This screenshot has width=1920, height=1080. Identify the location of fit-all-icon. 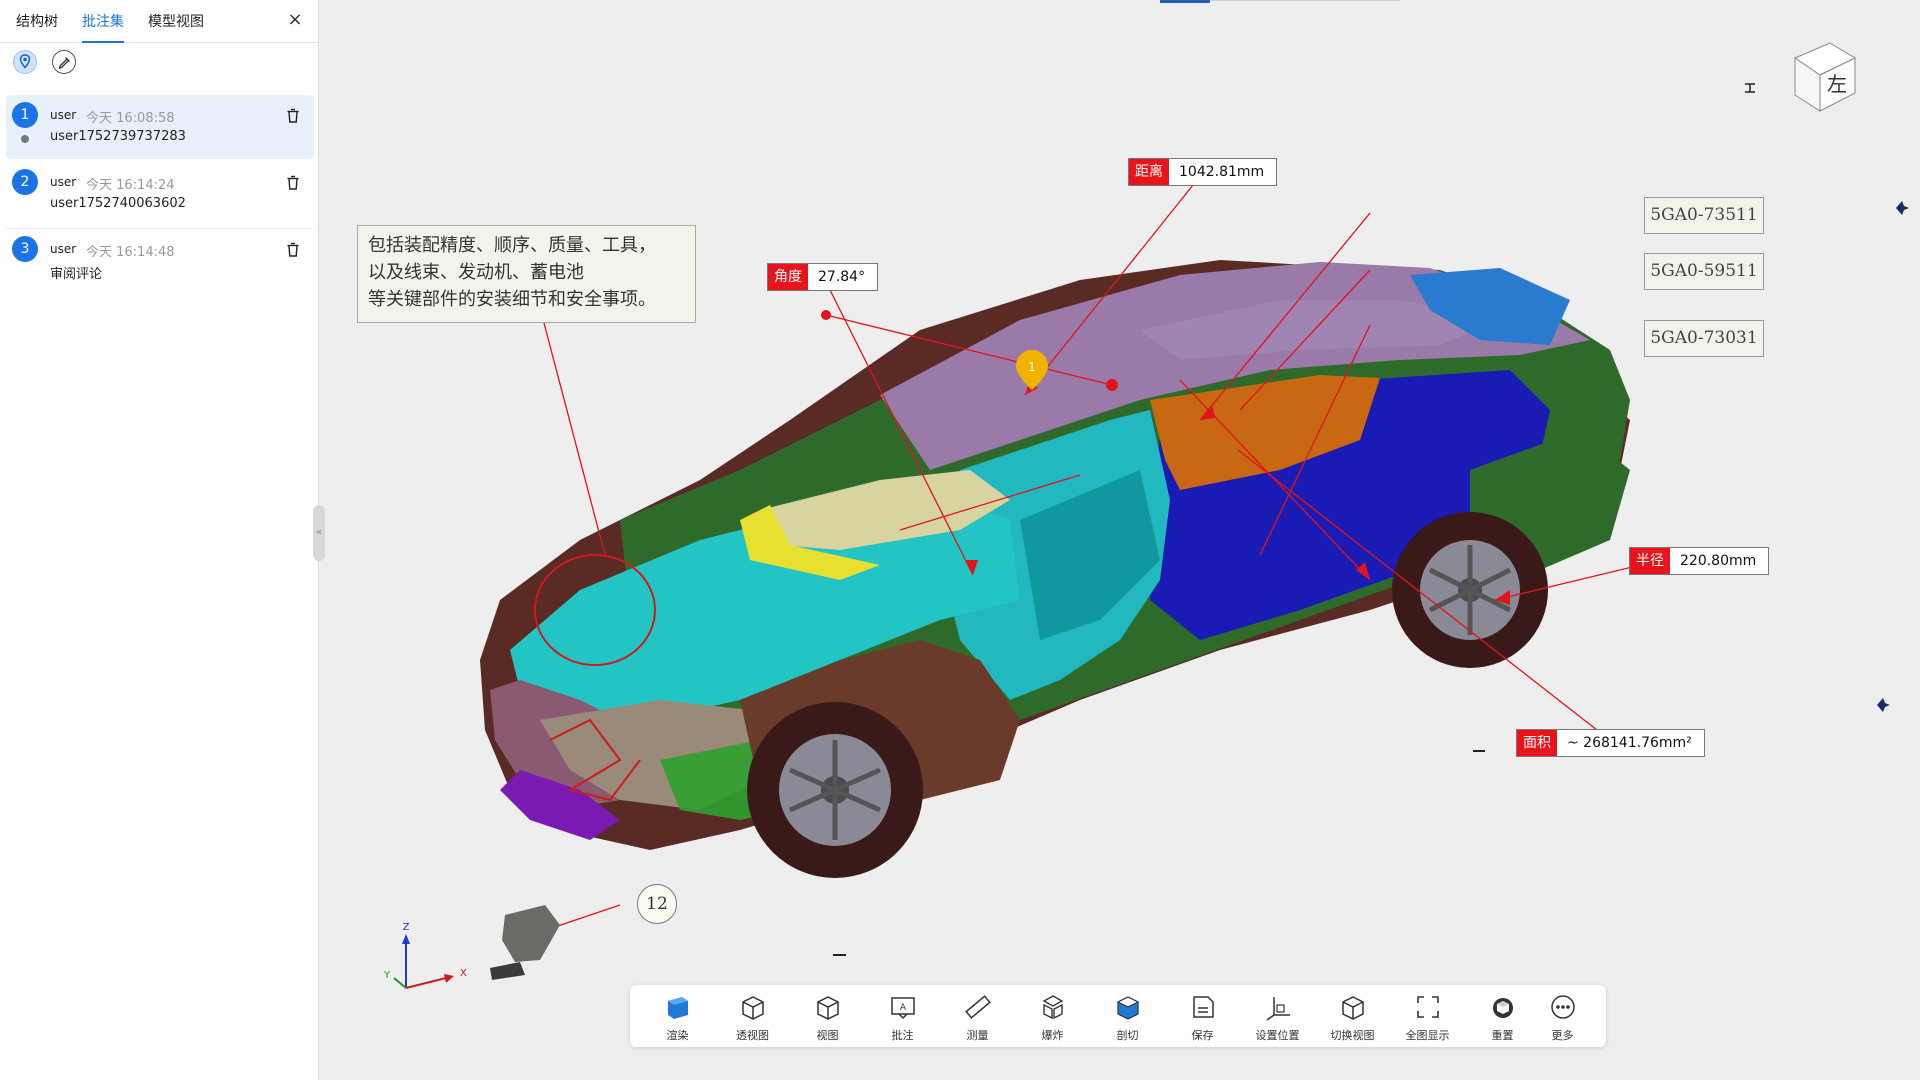
(1428, 1007).